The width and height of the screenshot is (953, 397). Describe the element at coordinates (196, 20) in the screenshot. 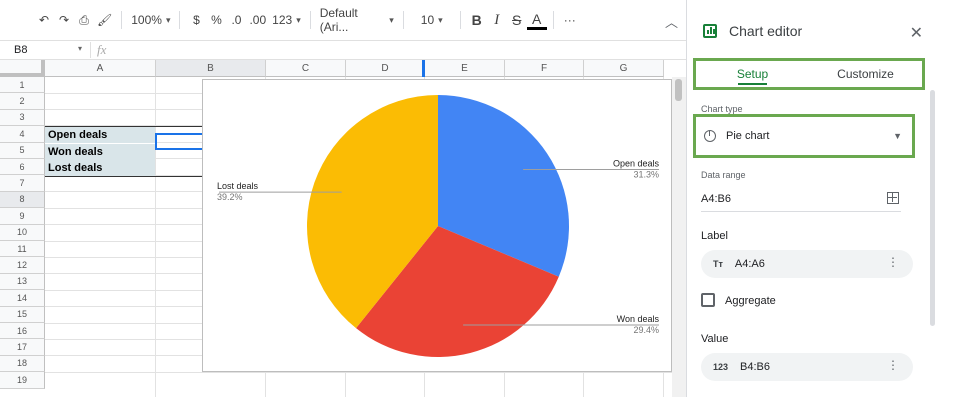

I see `currency-format-button: $` at that location.